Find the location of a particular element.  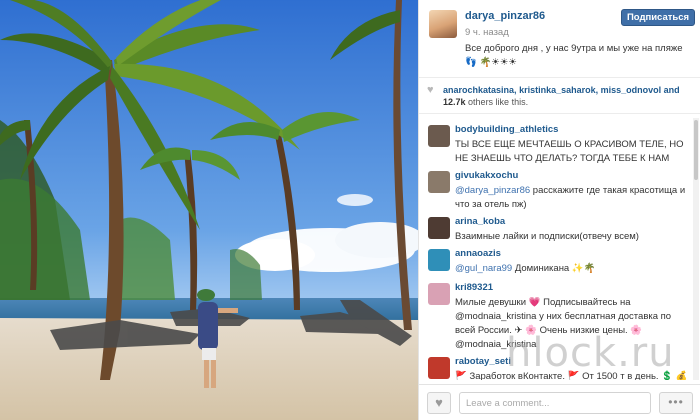

comment-username: kri89321 is located at coordinates (474, 287).